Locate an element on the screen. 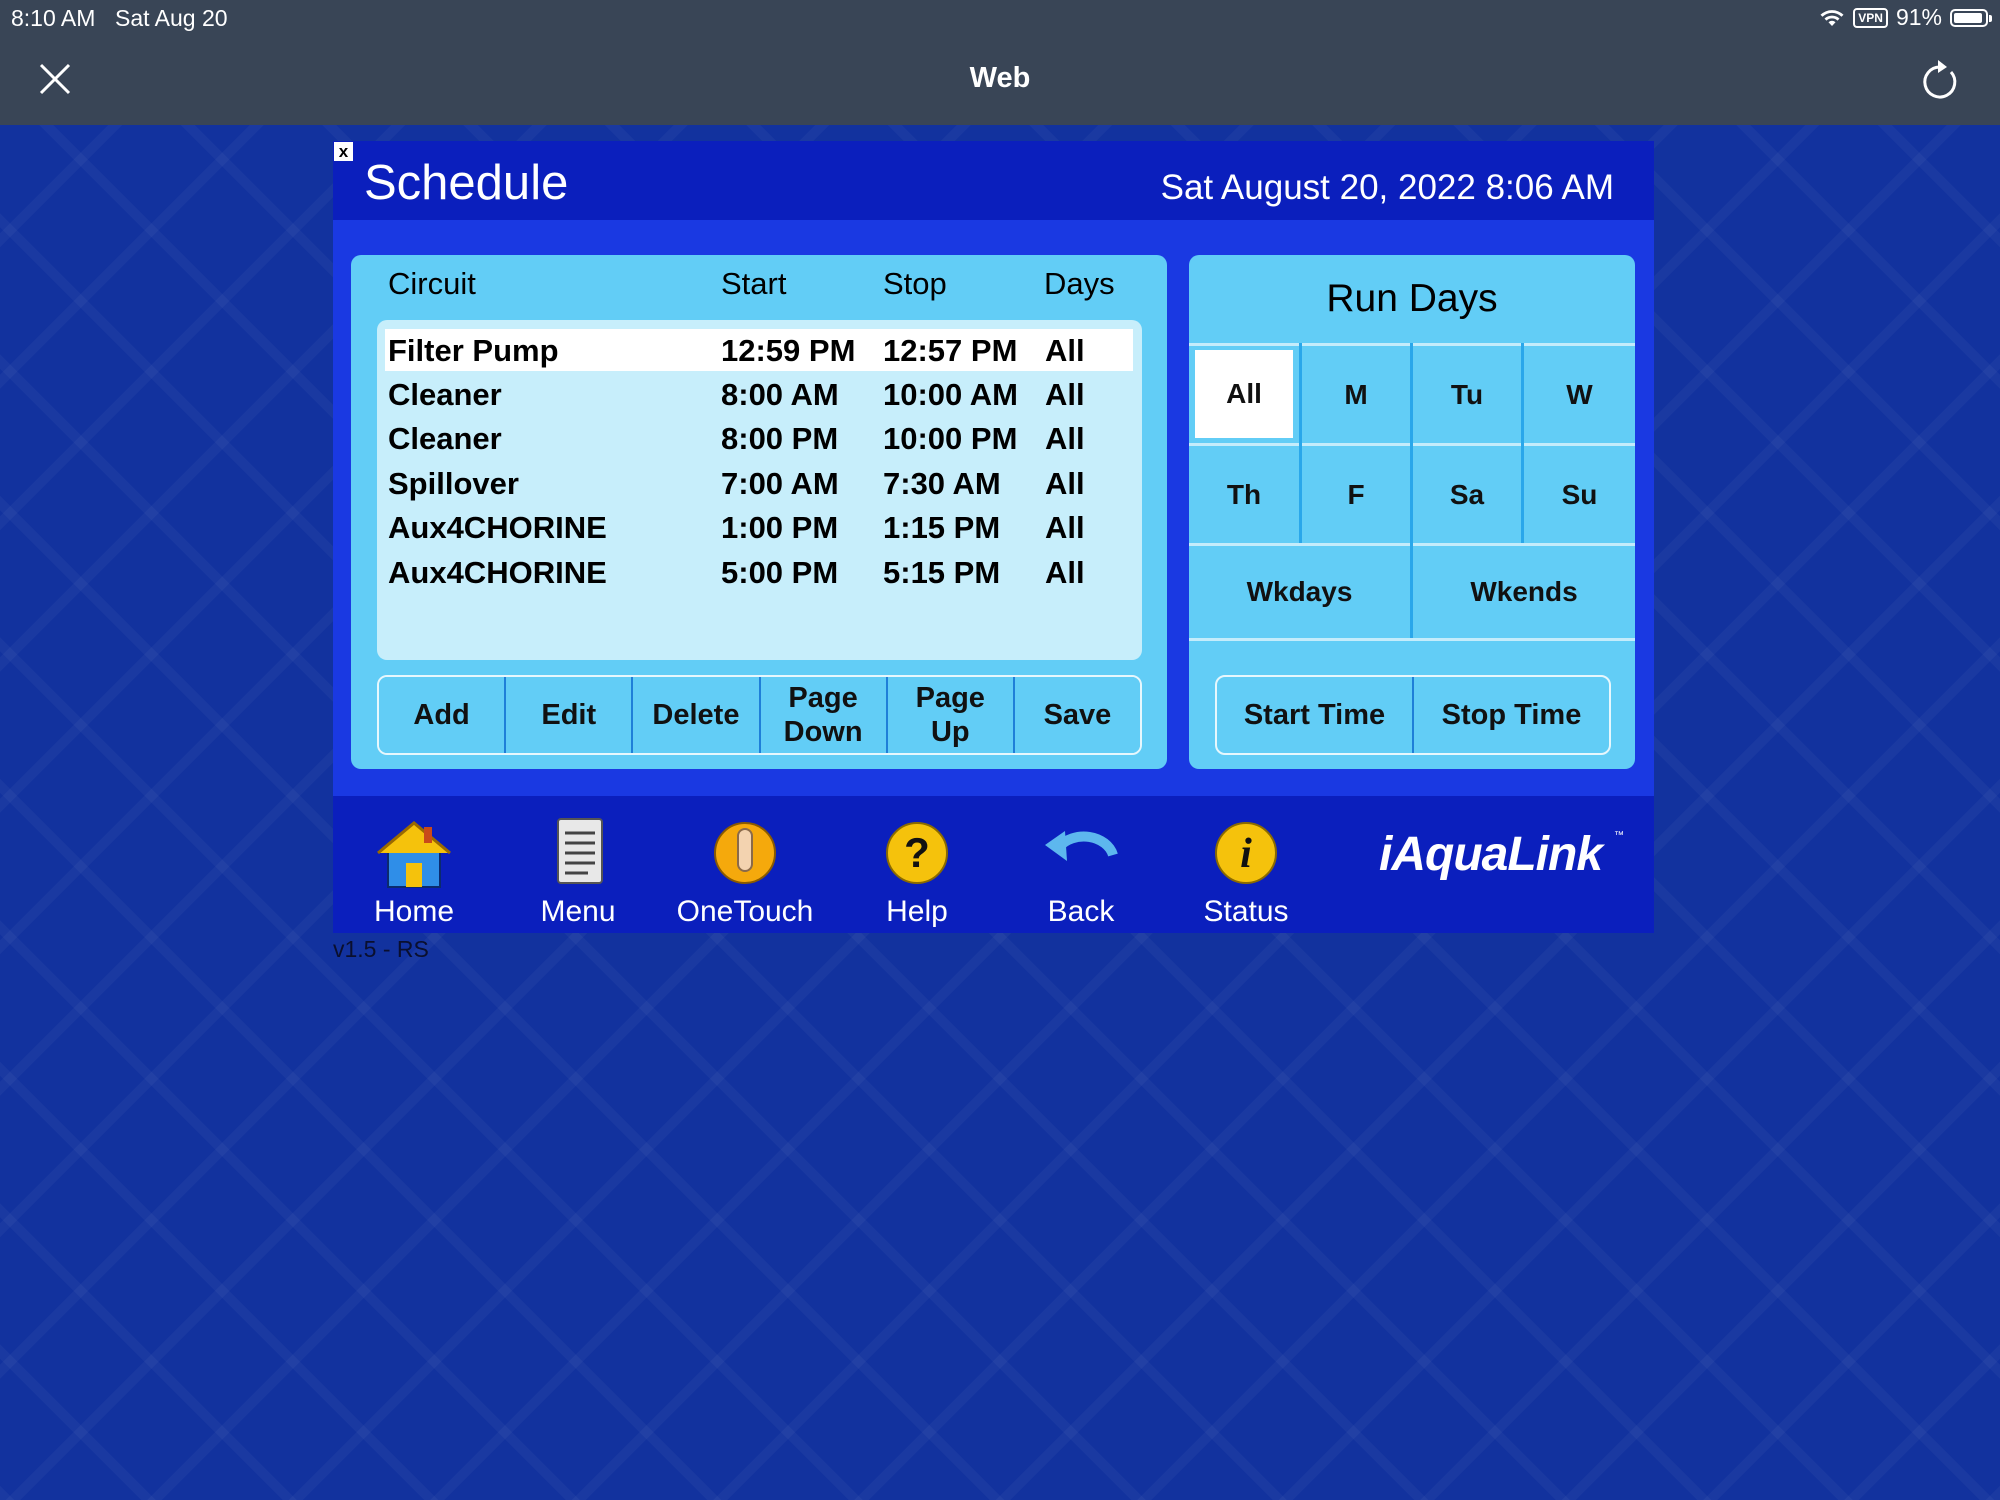 The width and height of the screenshot is (2000, 1500). status-icon: i is located at coordinates (1246, 853).